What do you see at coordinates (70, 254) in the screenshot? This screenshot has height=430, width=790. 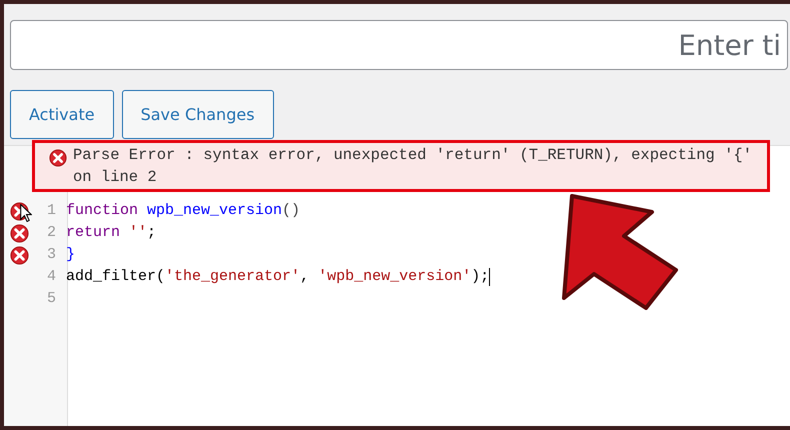 I see `code-line: }` at bounding box center [70, 254].